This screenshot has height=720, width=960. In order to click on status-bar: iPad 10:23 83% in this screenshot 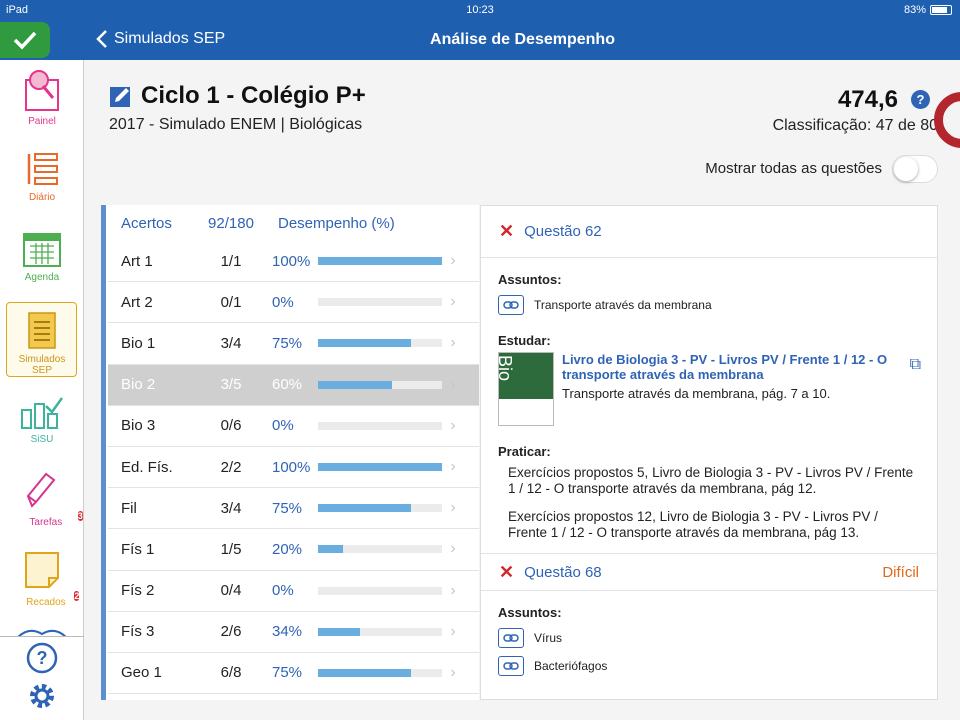, I will do `click(480, 10)`.